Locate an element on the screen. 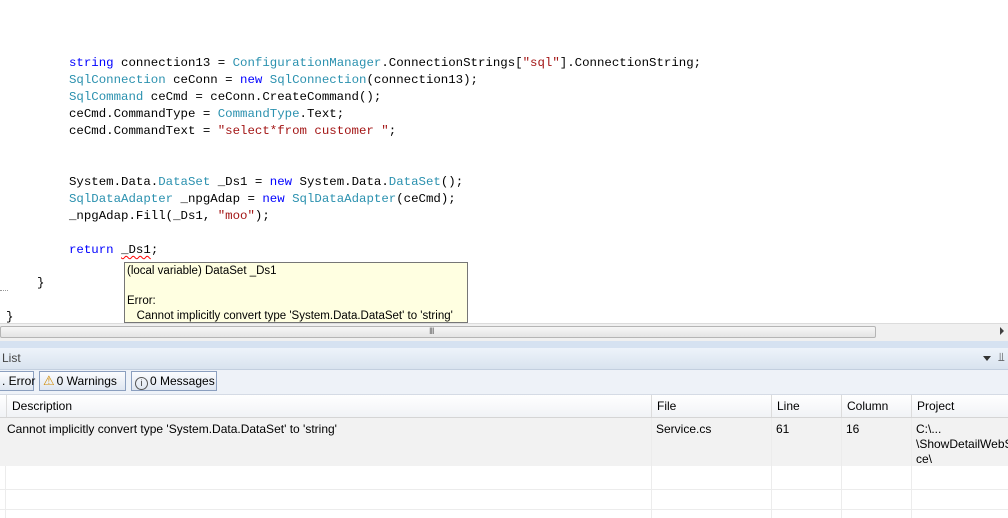 The height and width of the screenshot is (518, 1008). scroll-right-arrow-icon is located at coordinates (1002, 331).